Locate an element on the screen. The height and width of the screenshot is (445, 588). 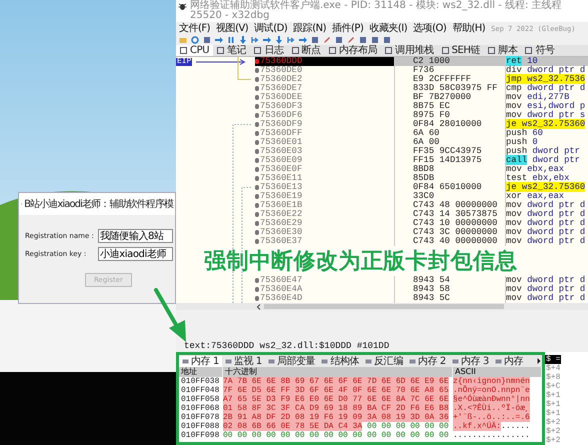
stack-offset: $+1 is located at coordinates (553, 413).